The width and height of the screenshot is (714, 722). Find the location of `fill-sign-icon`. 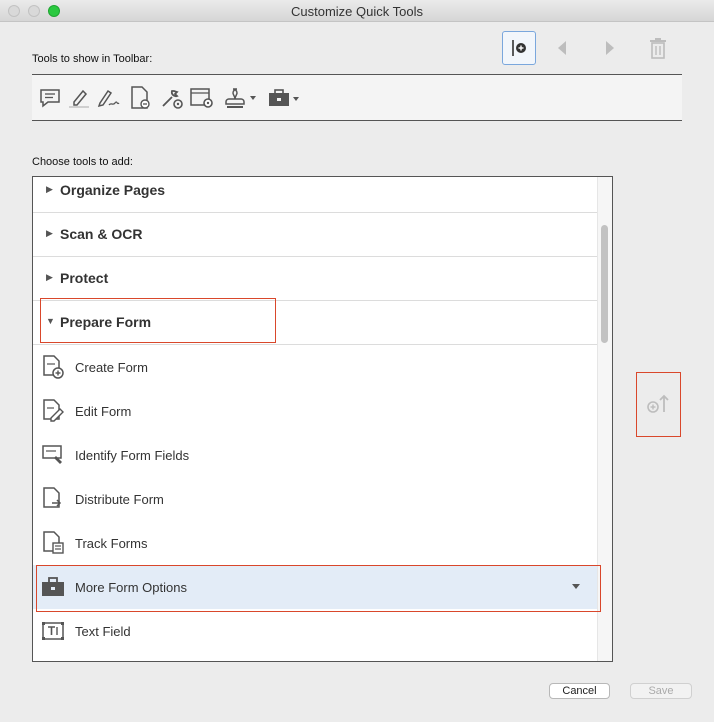

fill-sign-icon is located at coordinates (108, 98).